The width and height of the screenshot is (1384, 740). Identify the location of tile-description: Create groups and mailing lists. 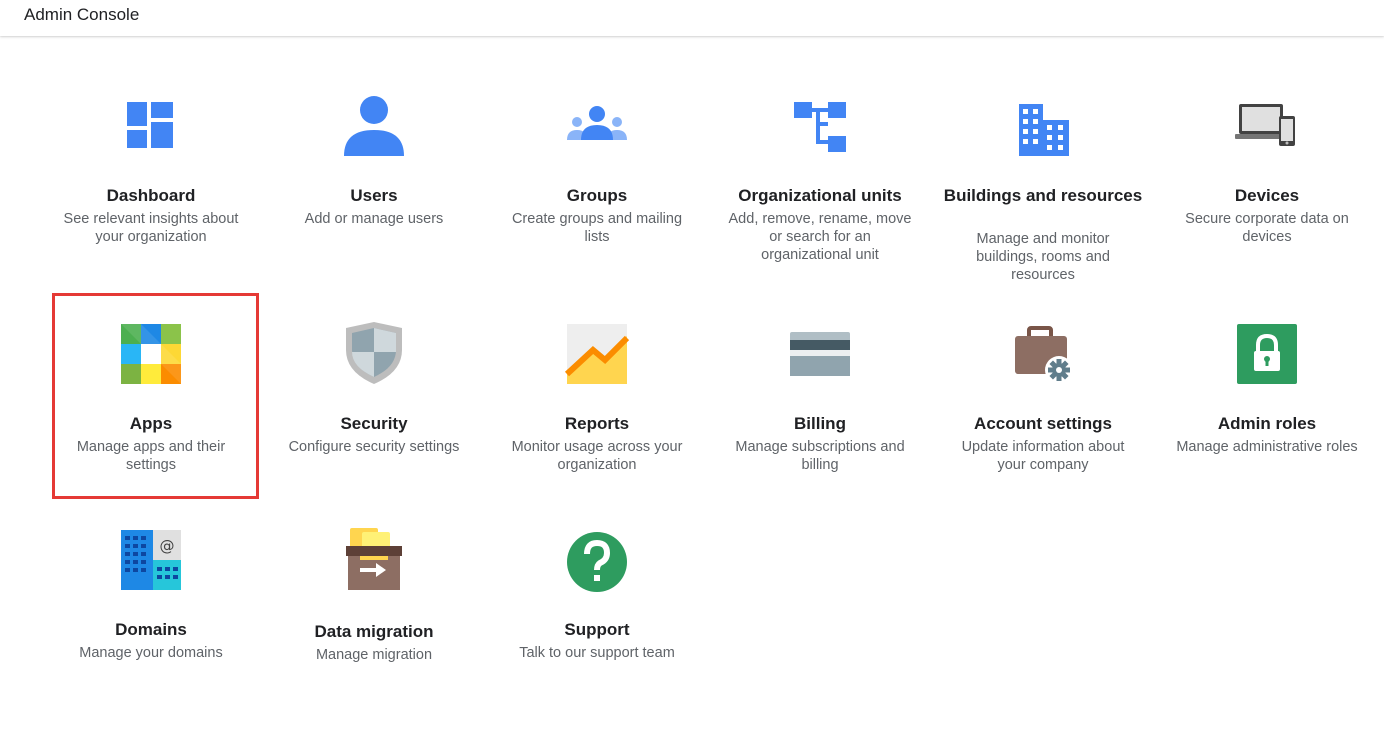
(597, 228).